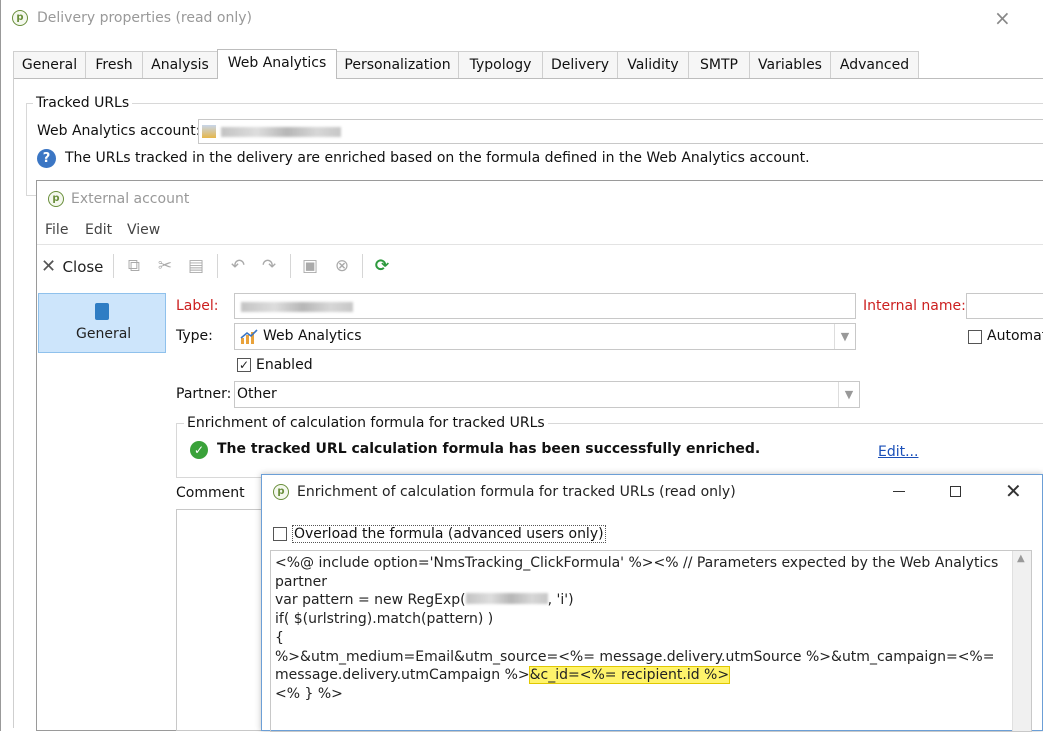  Describe the element at coordinates (1004, 306) in the screenshot. I see `internal-name-input` at that location.